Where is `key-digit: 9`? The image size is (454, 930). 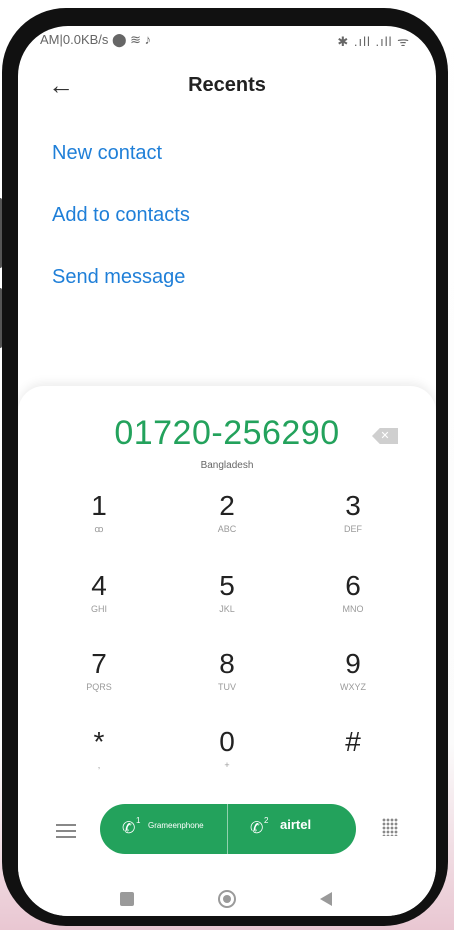 key-digit: 9 is located at coordinates (353, 663).